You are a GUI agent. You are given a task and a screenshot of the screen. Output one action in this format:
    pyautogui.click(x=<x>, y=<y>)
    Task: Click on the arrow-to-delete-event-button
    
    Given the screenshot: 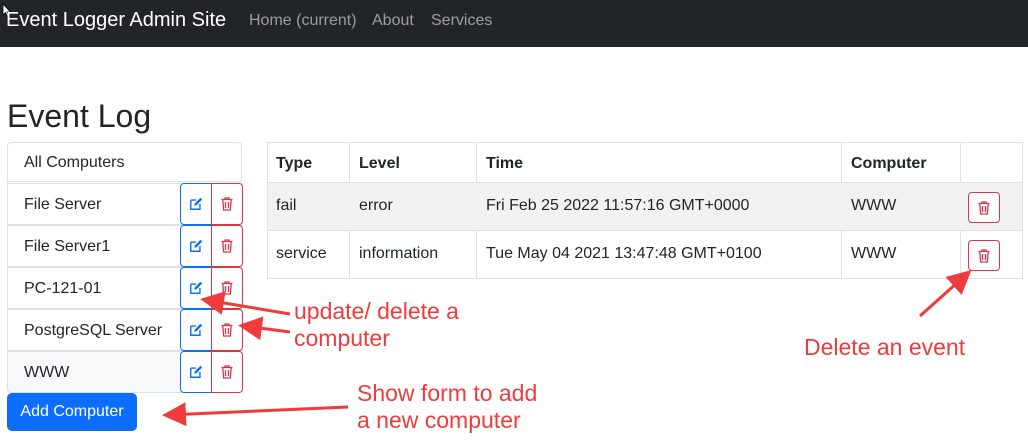 What is the action you would take?
    pyautogui.click(x=945, y=294)
    